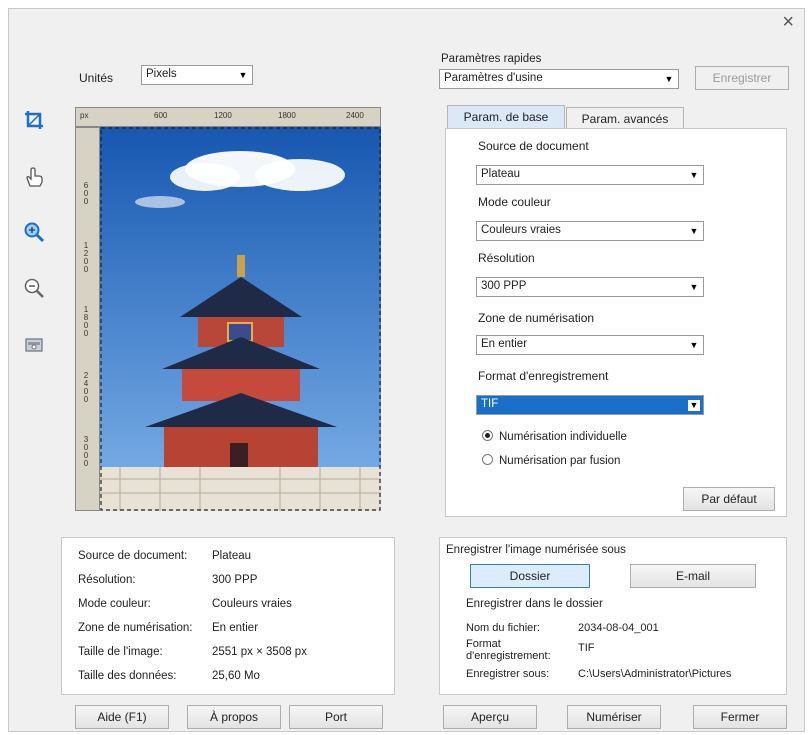 The height and width of the screenshot is (735, 809). Describe the element at coordinates (161, 115) in the screenshot. I see `ruler-tick: 600` at that location.